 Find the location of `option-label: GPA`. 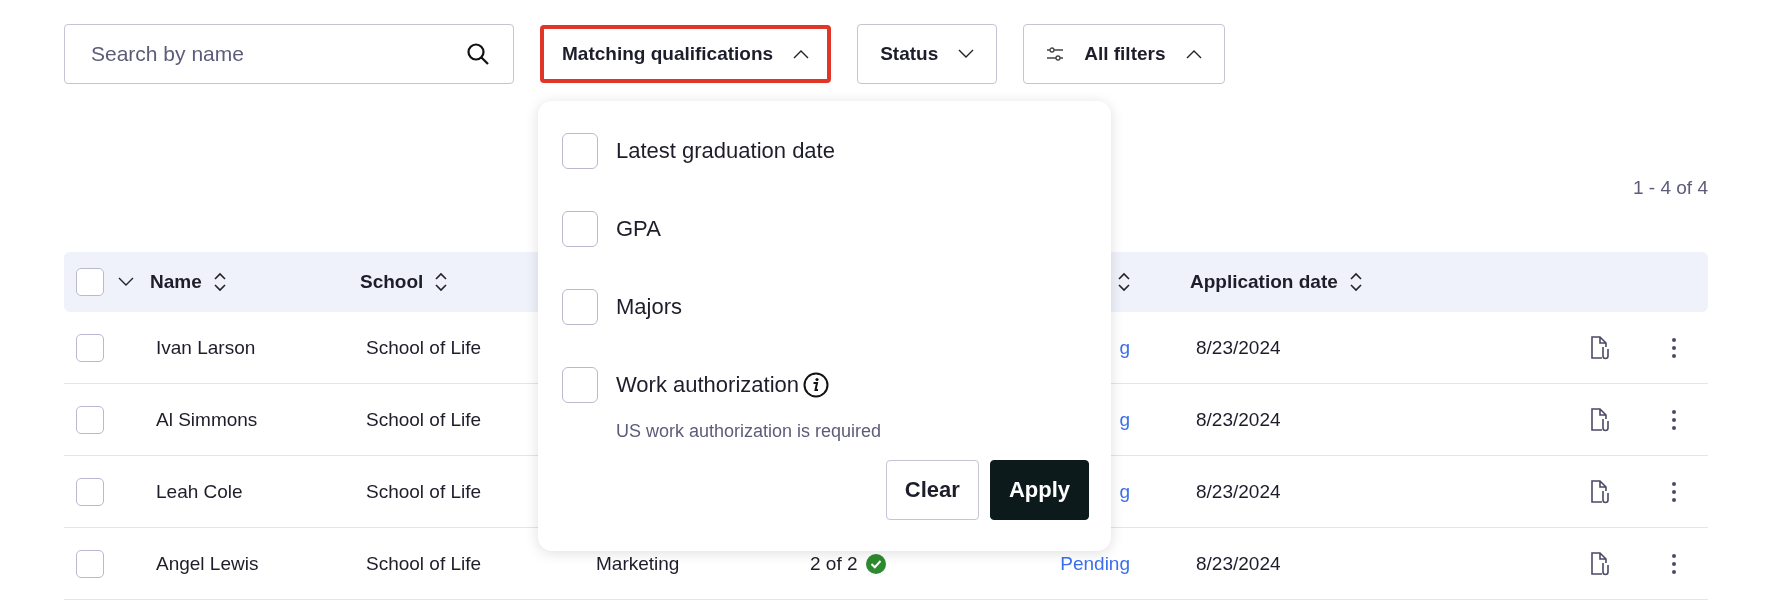

option-label: GPA is located at coordinates (638, 229).